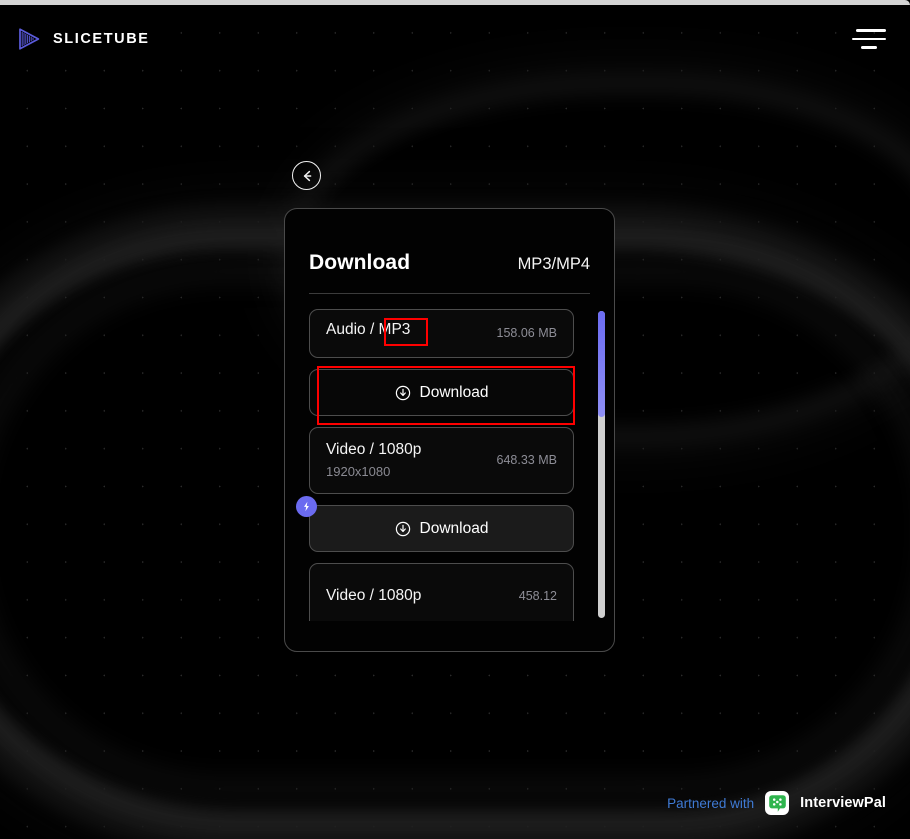 The width and height of the screenshot is (910, 839). I want to click on format-row-text: Video / 1080p 1920x1080, so click(374, 460).